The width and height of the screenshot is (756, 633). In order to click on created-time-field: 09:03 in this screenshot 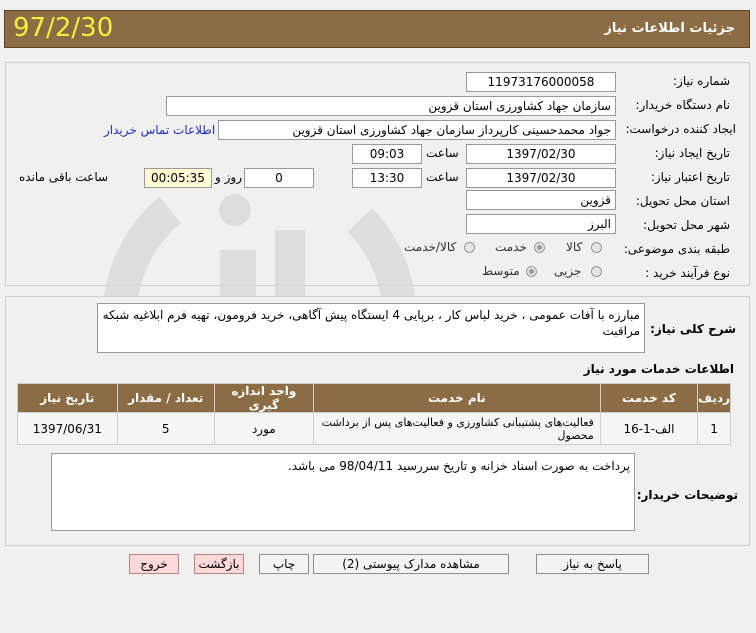, I will do `click(387, 154)`.